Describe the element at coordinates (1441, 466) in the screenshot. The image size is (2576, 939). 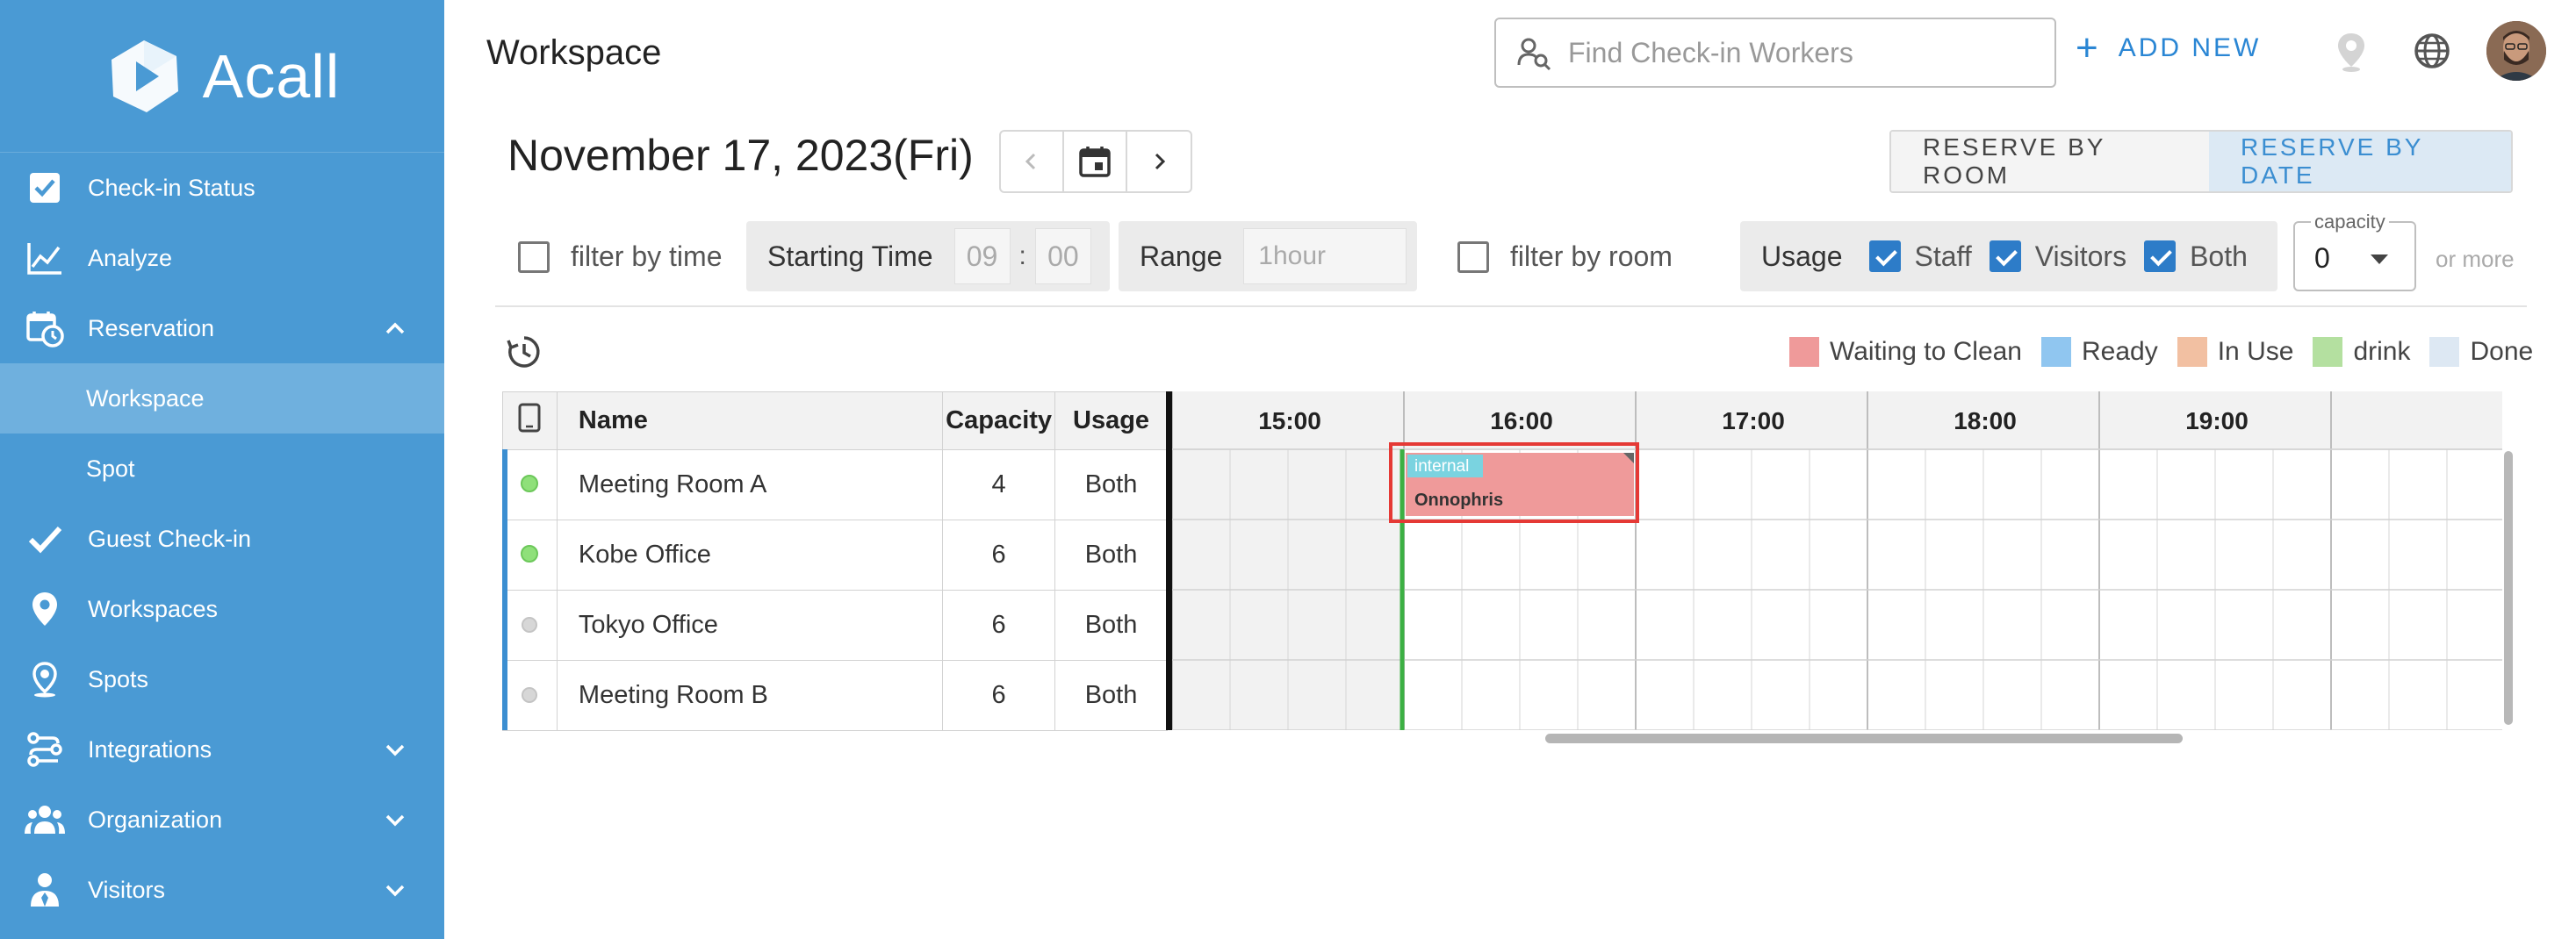
I see `reservation-tag: internal` at that location.